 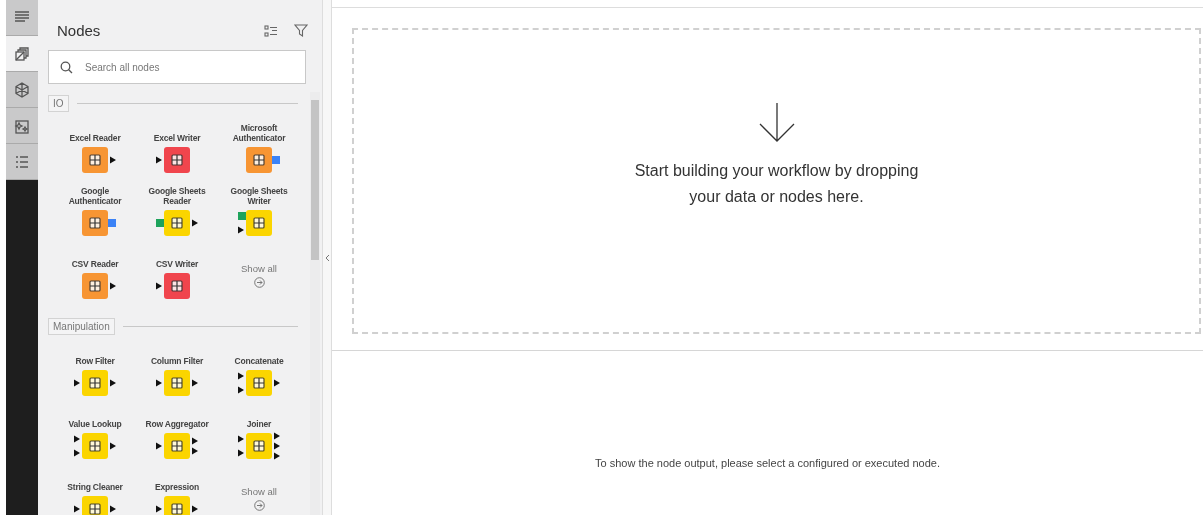 I want to click on stacked-squares-icon, so click(x=22, y=53).